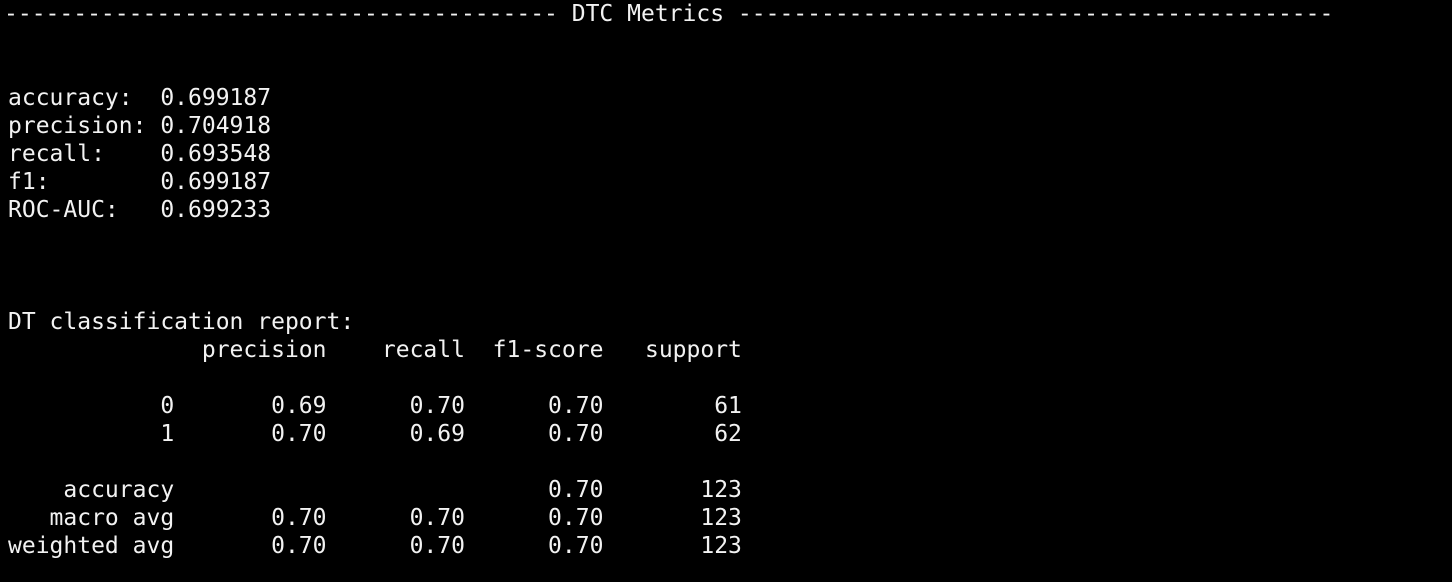  I want to click on report-row-macro-avg: macro avg 0.70 0.70 0.70 123, so click(375, 518).